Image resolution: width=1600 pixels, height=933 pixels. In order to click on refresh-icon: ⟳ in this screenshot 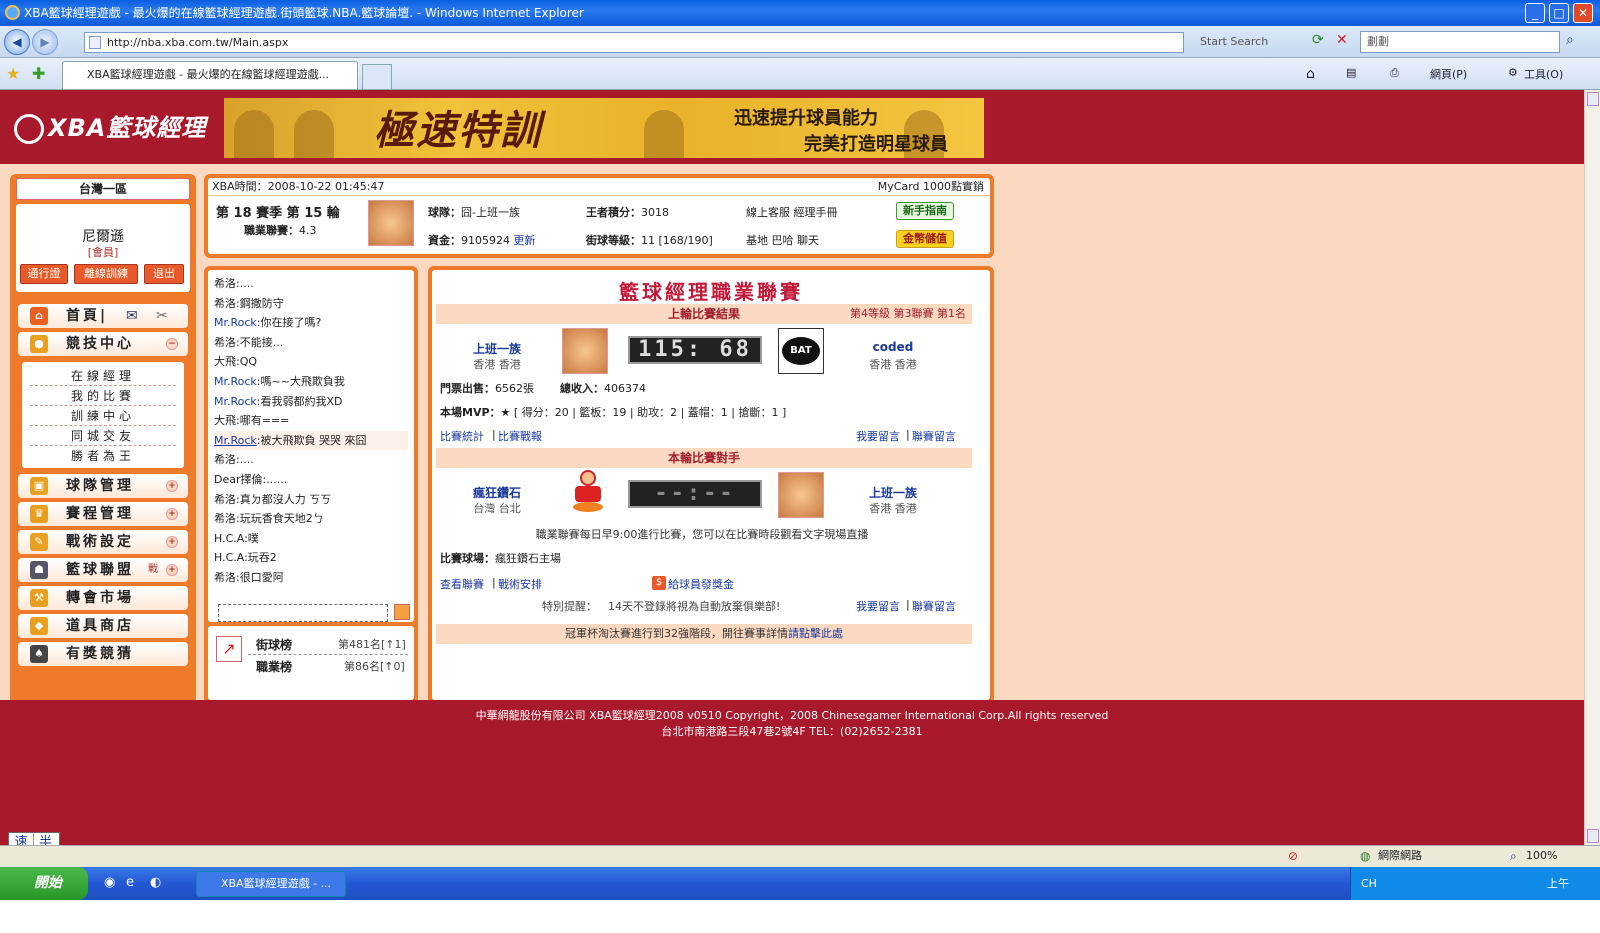, I will do `click(1322, 42)`.